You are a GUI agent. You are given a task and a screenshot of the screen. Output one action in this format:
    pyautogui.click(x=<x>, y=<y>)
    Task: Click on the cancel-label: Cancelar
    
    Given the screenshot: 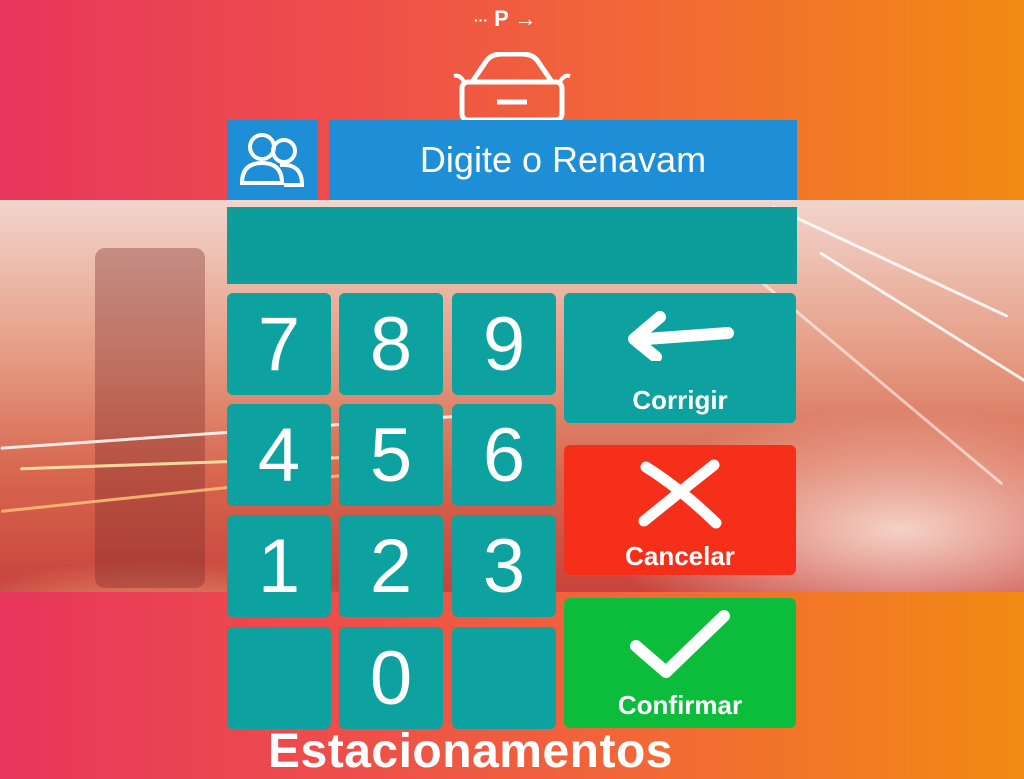 What is the action you would take?
    pyautogui.click(x=680, y=556)
    